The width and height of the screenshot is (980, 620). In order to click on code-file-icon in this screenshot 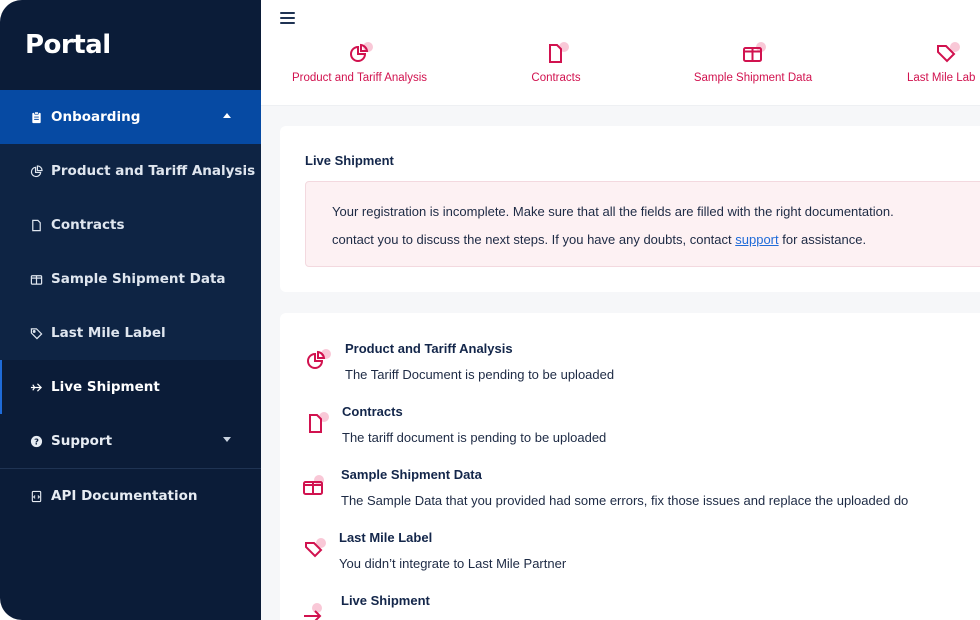, I will do `click(36, 496)`.